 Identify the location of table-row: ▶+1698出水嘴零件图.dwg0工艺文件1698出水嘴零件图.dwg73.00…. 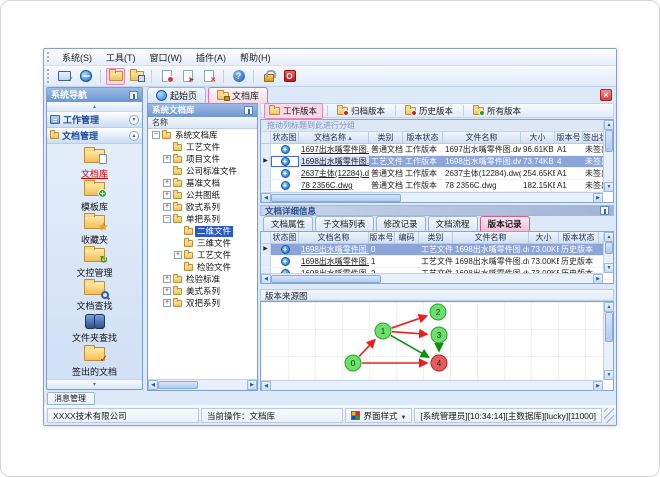
(437, 250).